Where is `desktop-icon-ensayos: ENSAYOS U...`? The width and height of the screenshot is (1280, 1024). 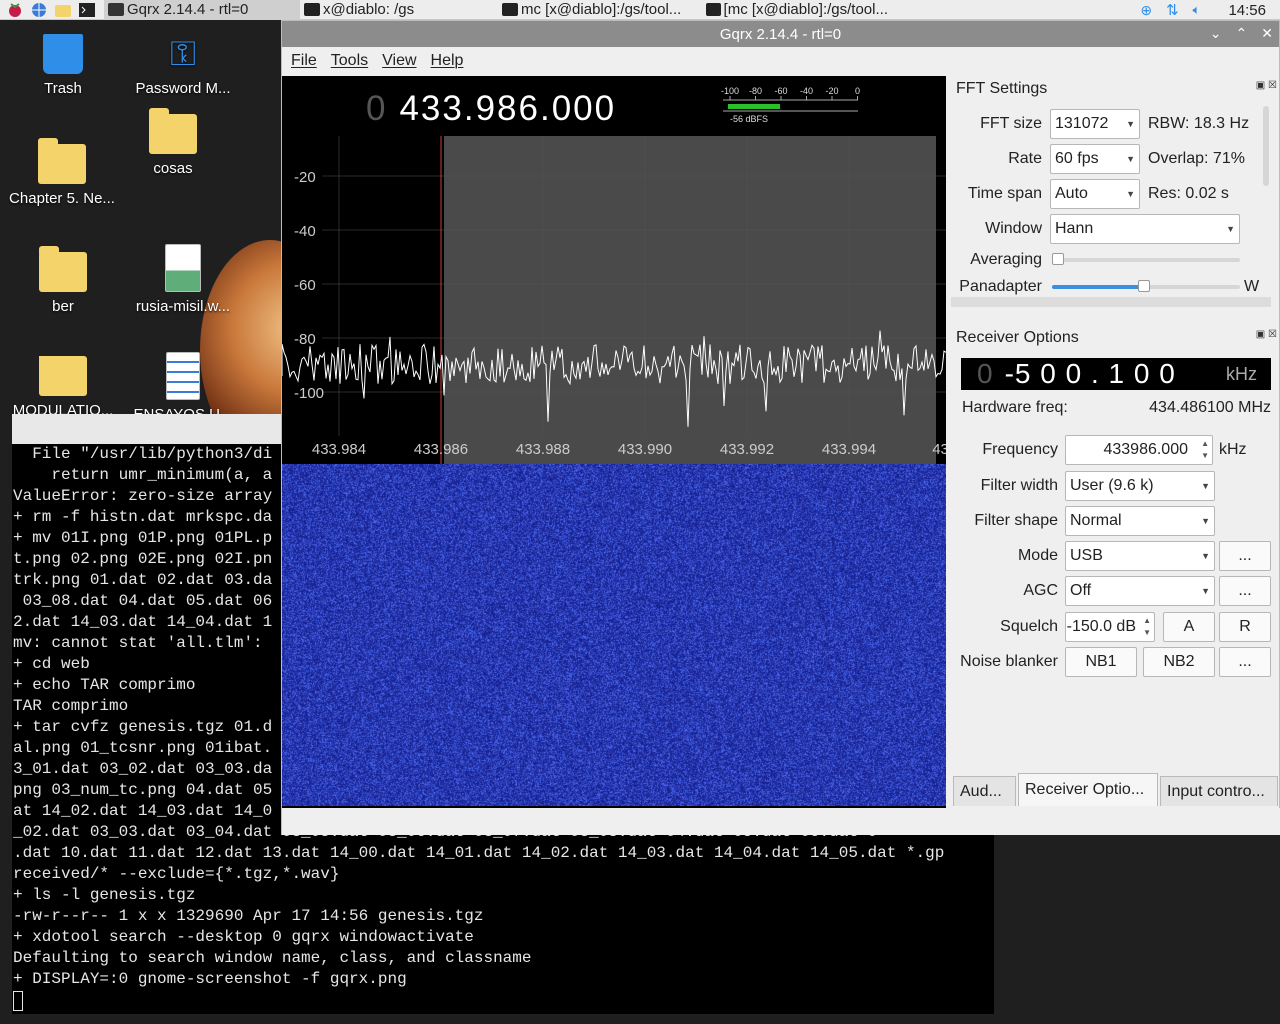 desktop-icon-ensayos: ENSAYOS U... is located at coordinates (183, 383).